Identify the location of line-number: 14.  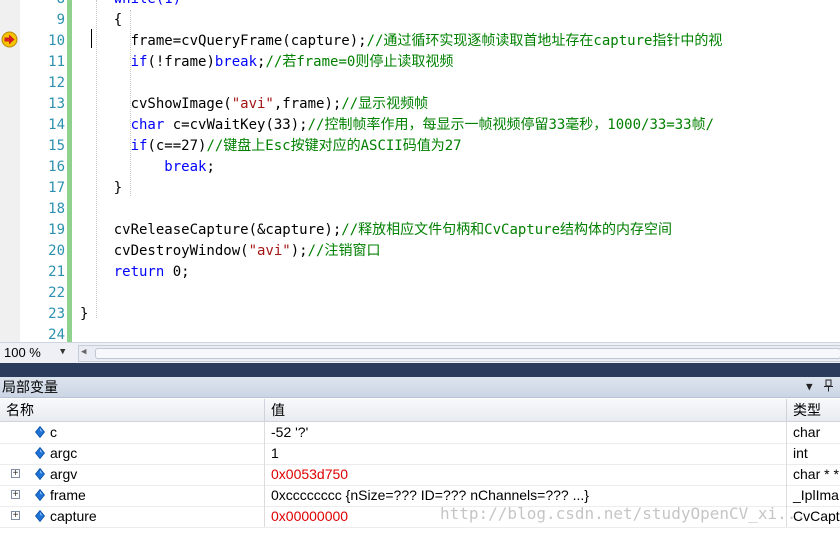
(56, 125).